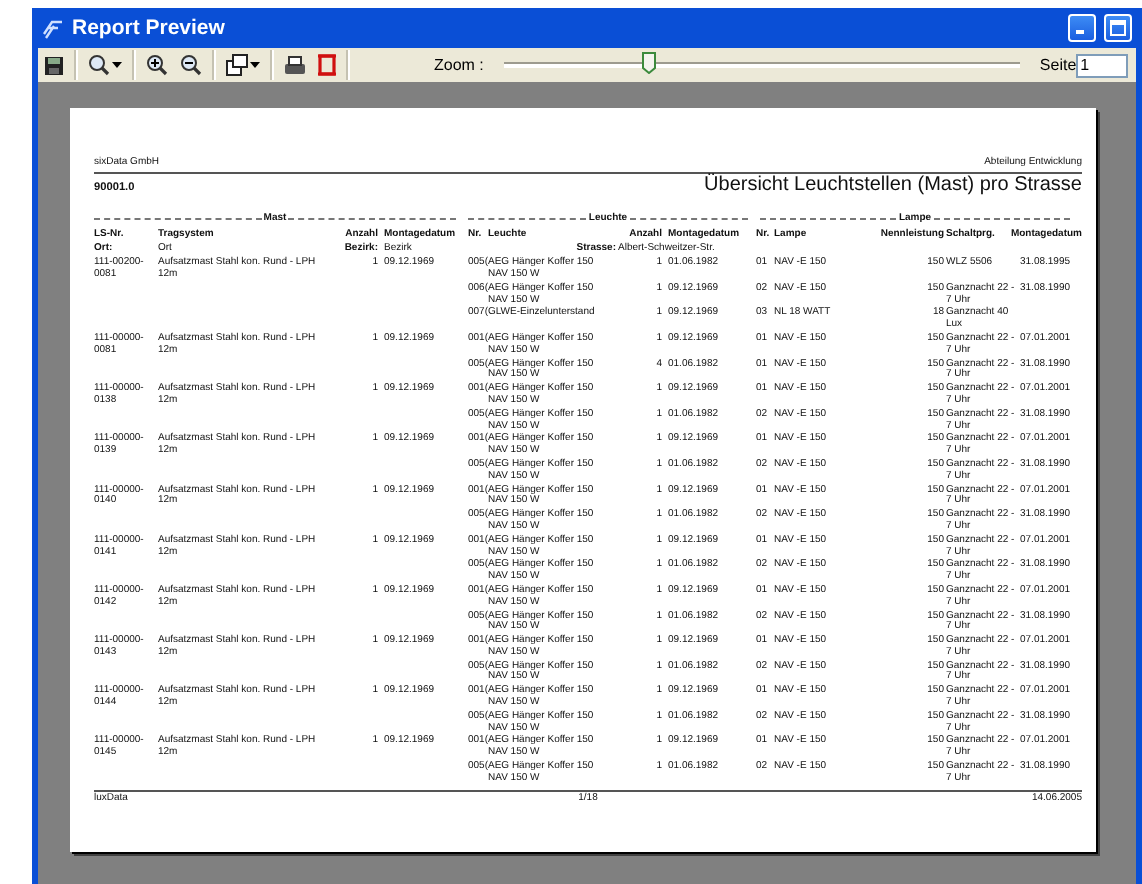  I want to click on page-field: 1, so click(1102, 65).